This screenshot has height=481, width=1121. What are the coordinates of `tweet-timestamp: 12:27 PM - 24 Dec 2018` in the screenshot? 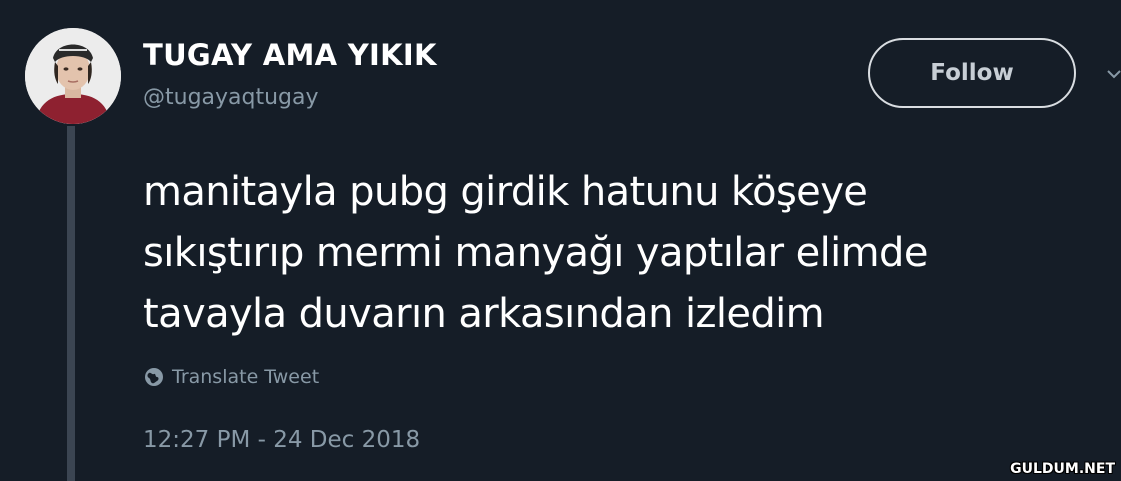 It's located at (281, 440).